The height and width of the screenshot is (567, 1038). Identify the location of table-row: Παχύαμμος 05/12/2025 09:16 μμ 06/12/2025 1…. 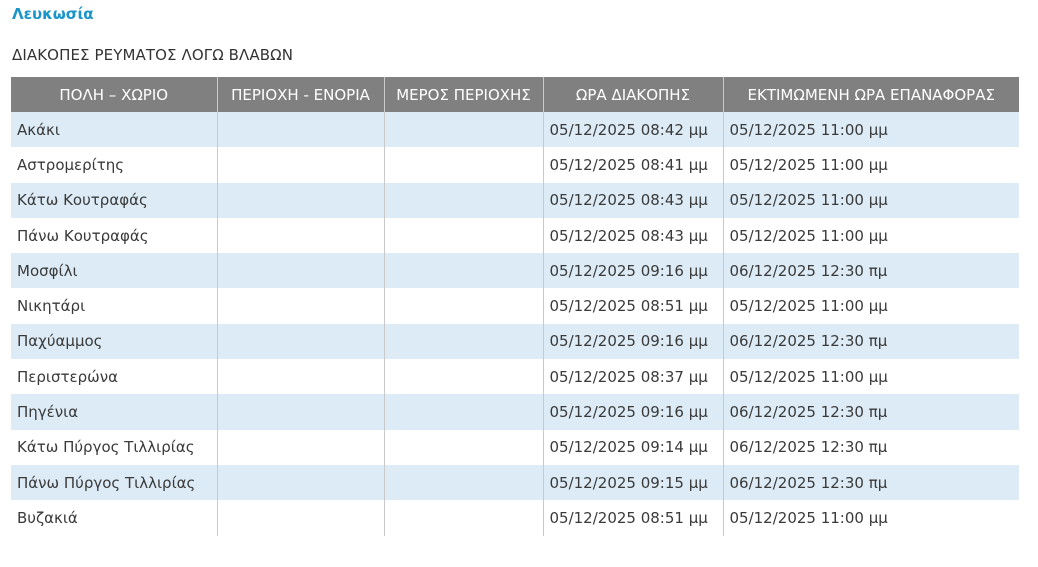
(515, 341).